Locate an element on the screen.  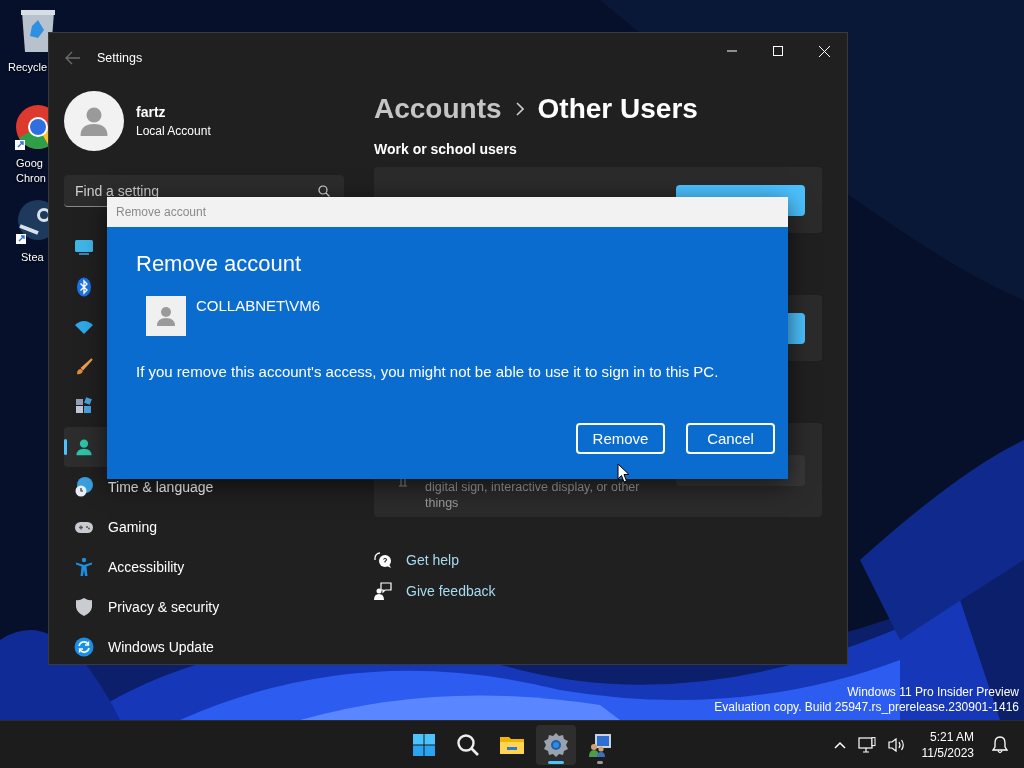
dialog-title: Remove account is located at coordinates (161, 212).